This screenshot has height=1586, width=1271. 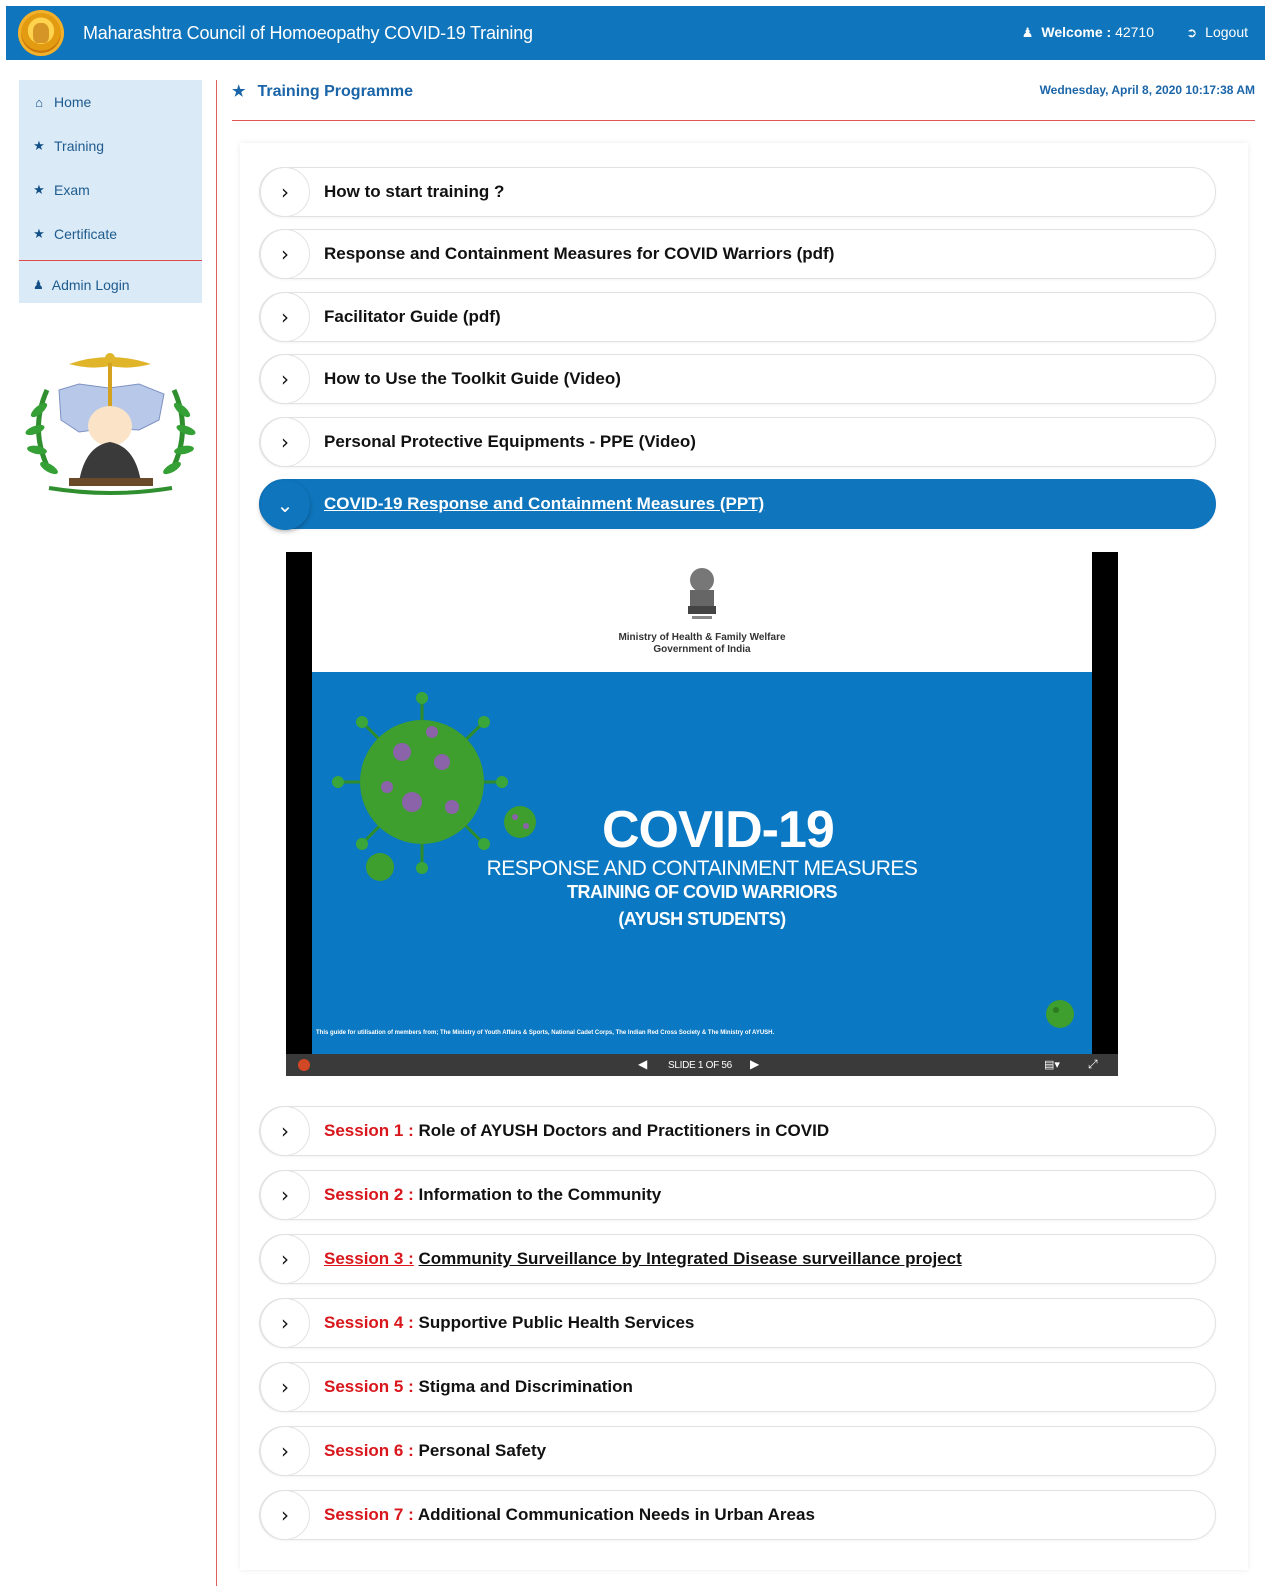 What do you see at coordinates (369, 1386) in the screenshot?
I see `session-number: Session 5 :` at bounding box center [369, 1386].